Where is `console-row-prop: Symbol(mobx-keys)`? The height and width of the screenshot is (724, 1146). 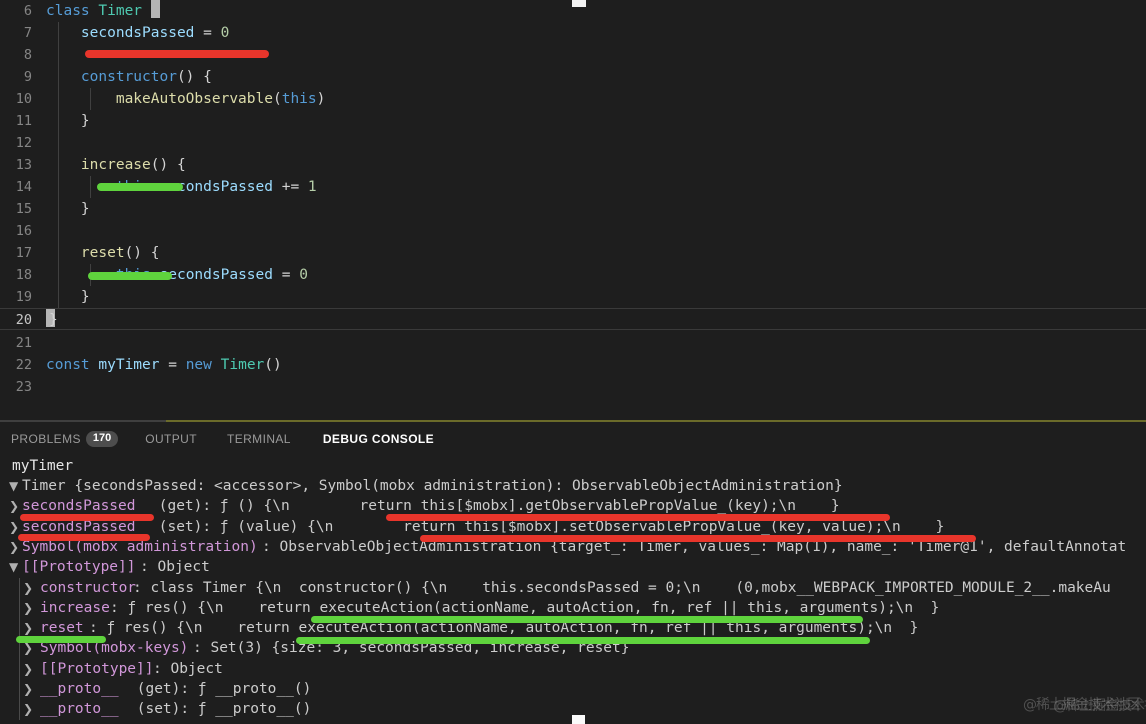
console-row-prop: Symbol(mobx-keys) is located at coordinates (114, 648).